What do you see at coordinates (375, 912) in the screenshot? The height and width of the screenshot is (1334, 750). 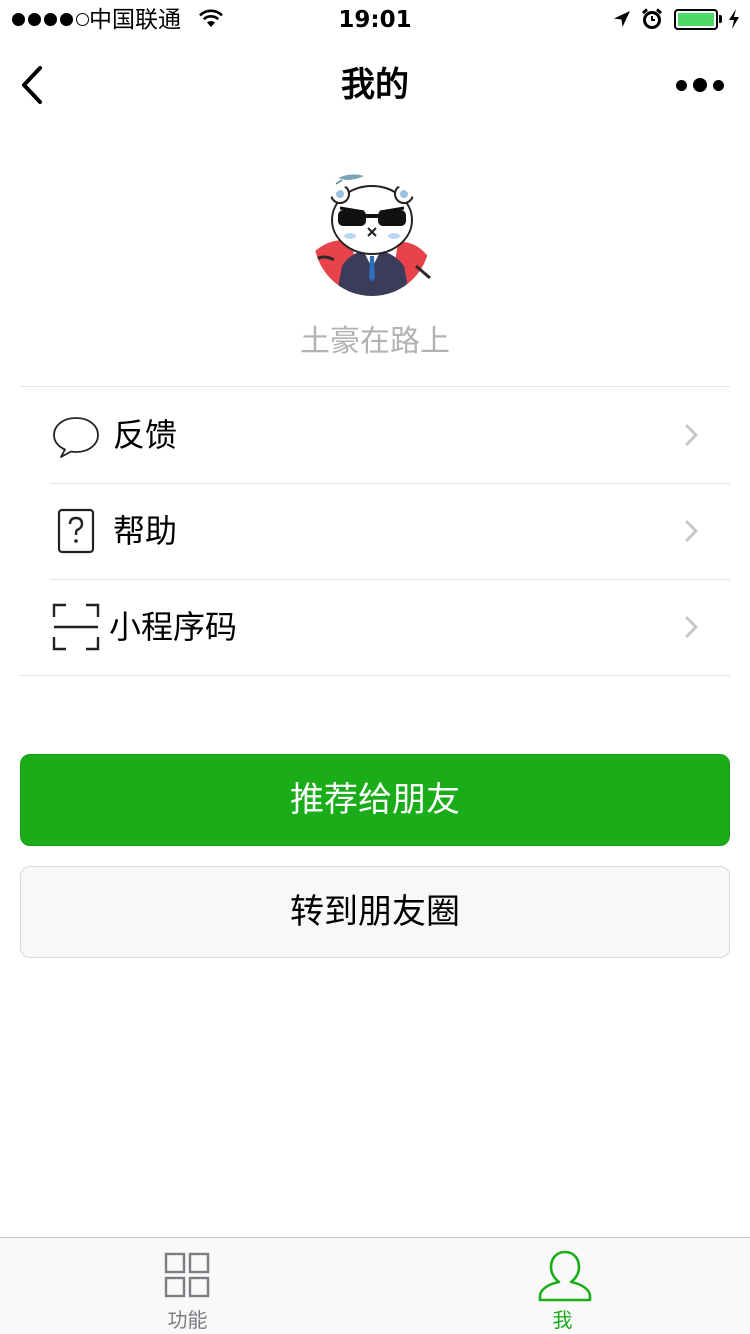 I see `share-to-moments-button: 转到朋友圈` at bounding box center [375, 912].